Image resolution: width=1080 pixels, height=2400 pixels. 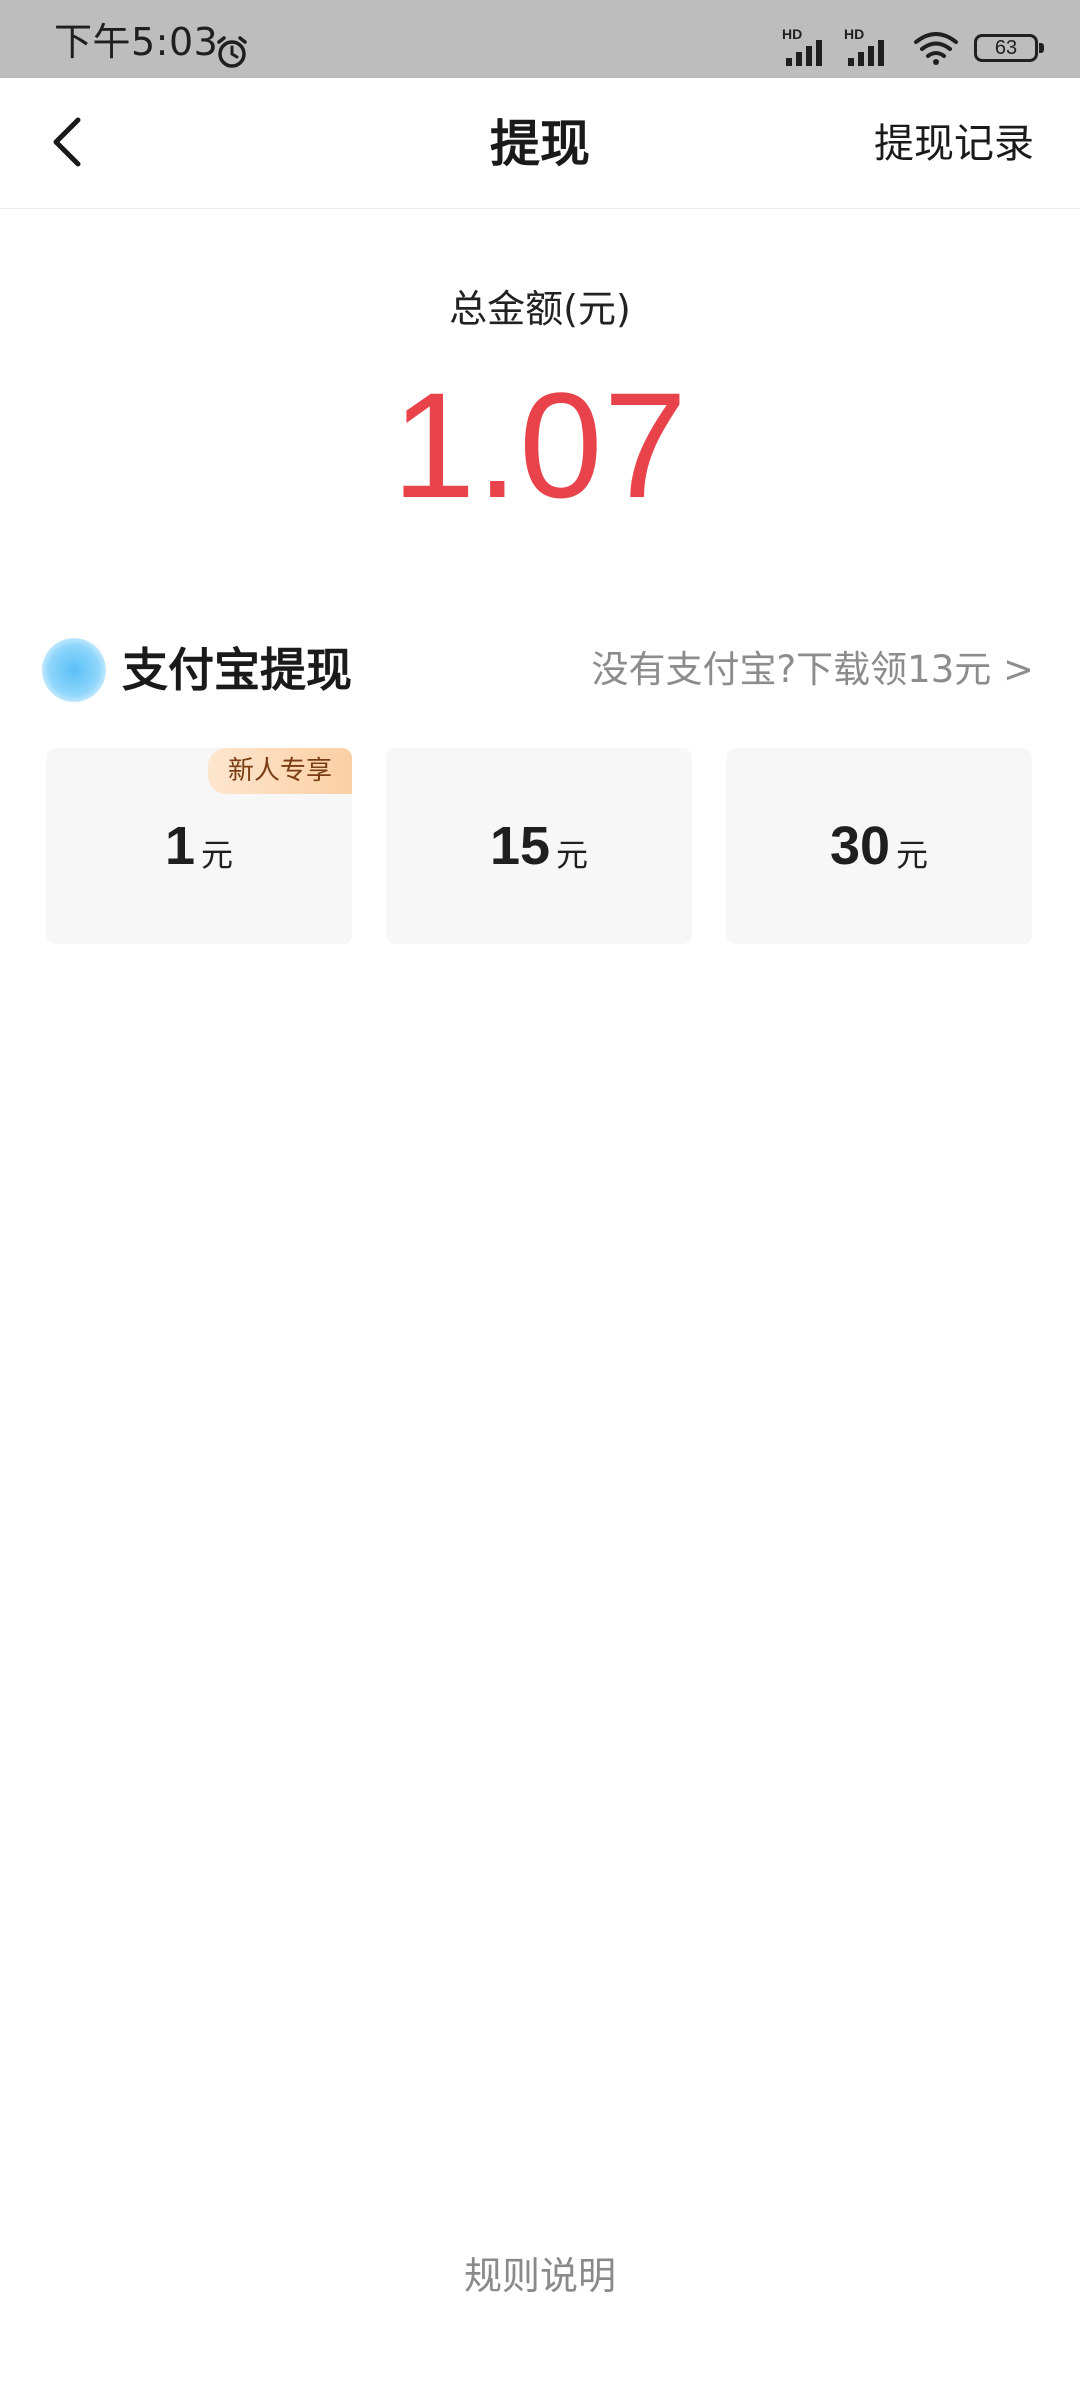 I want to click on battery-level: 63, so click(x=1006, y=47).